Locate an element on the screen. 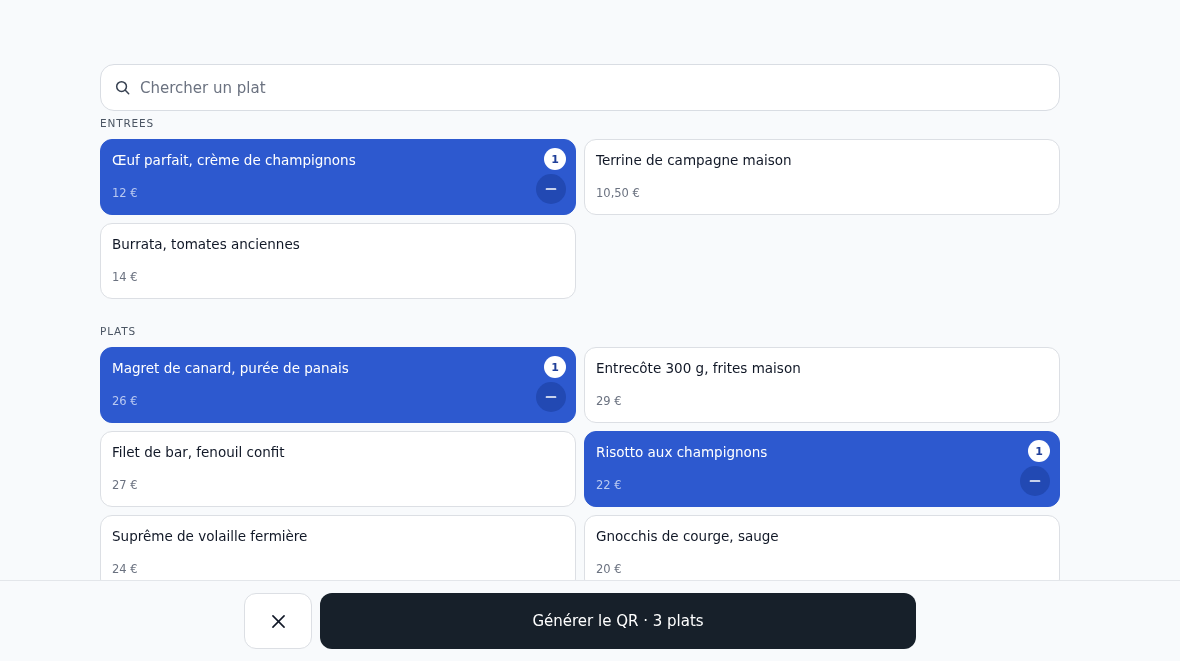  dish-card: Entrecôte 300 g, frites maison 29 € is located at coordinates (822, 385).